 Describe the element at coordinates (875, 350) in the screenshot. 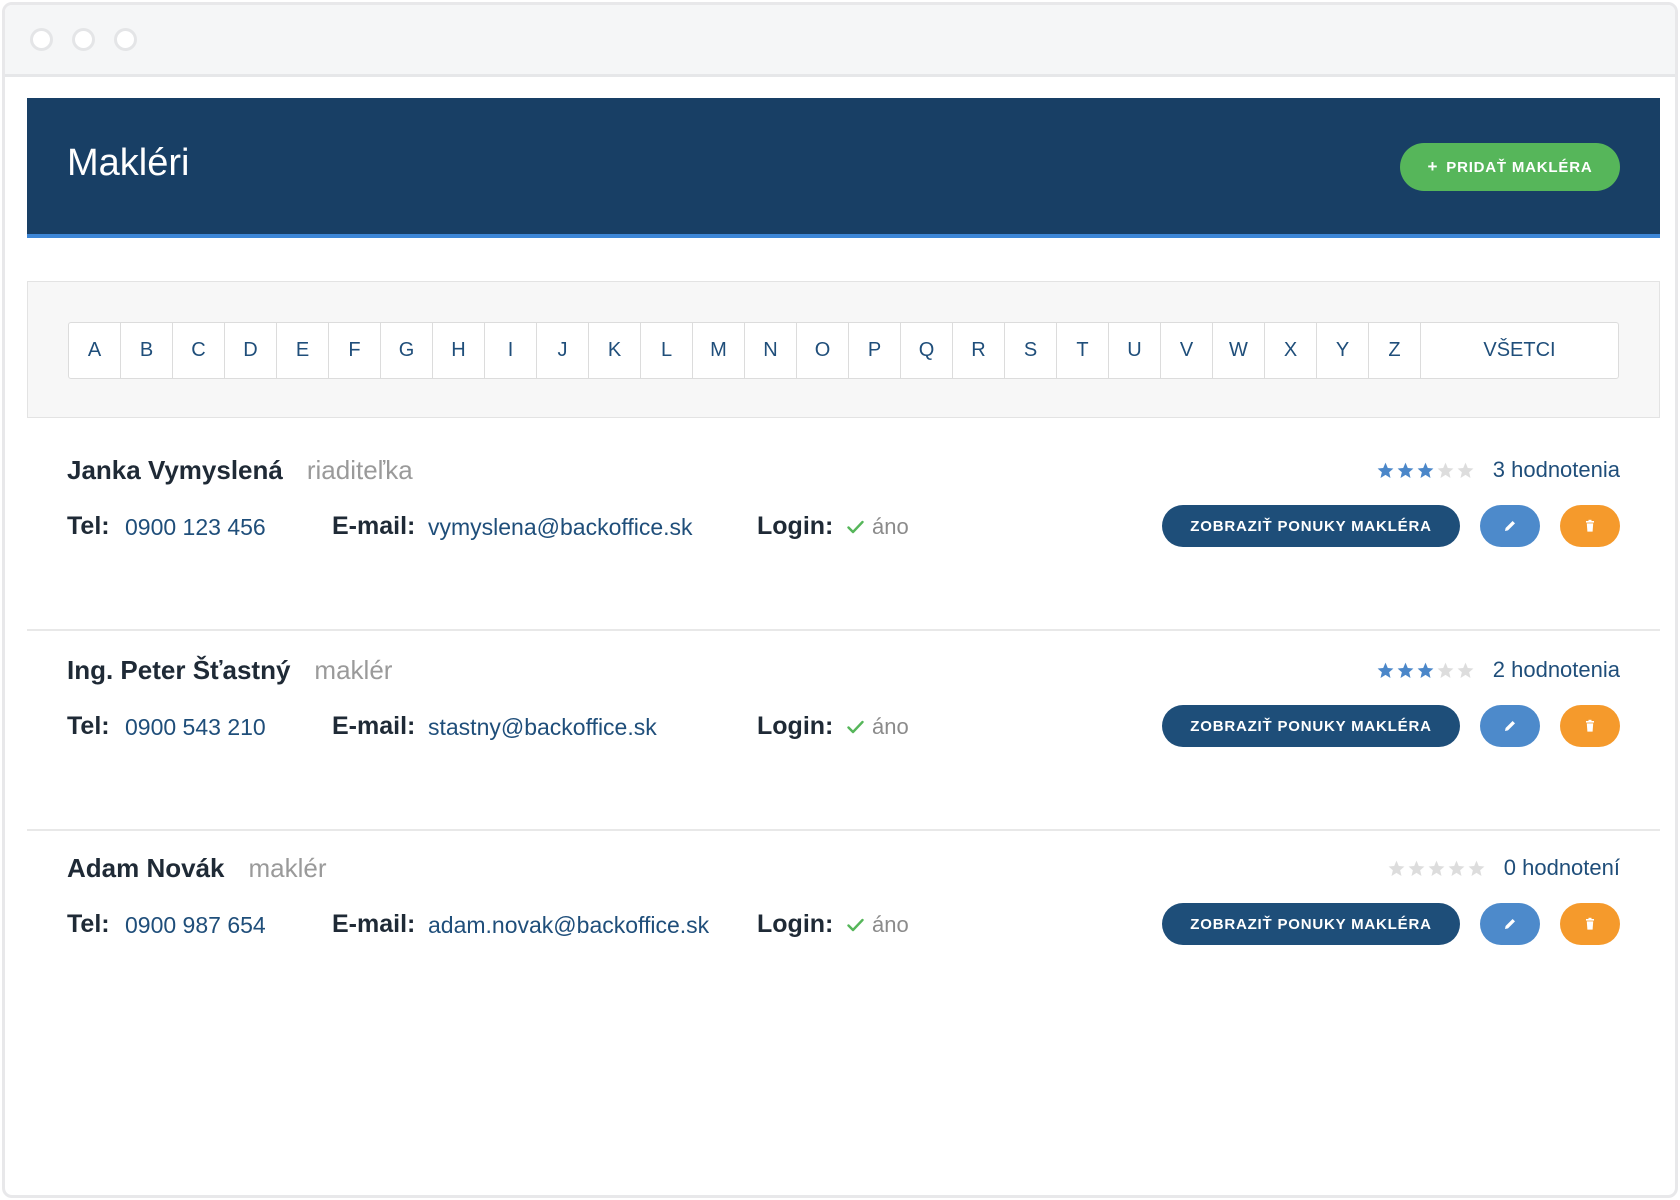

I see `letter-filter-p: P` at that location.